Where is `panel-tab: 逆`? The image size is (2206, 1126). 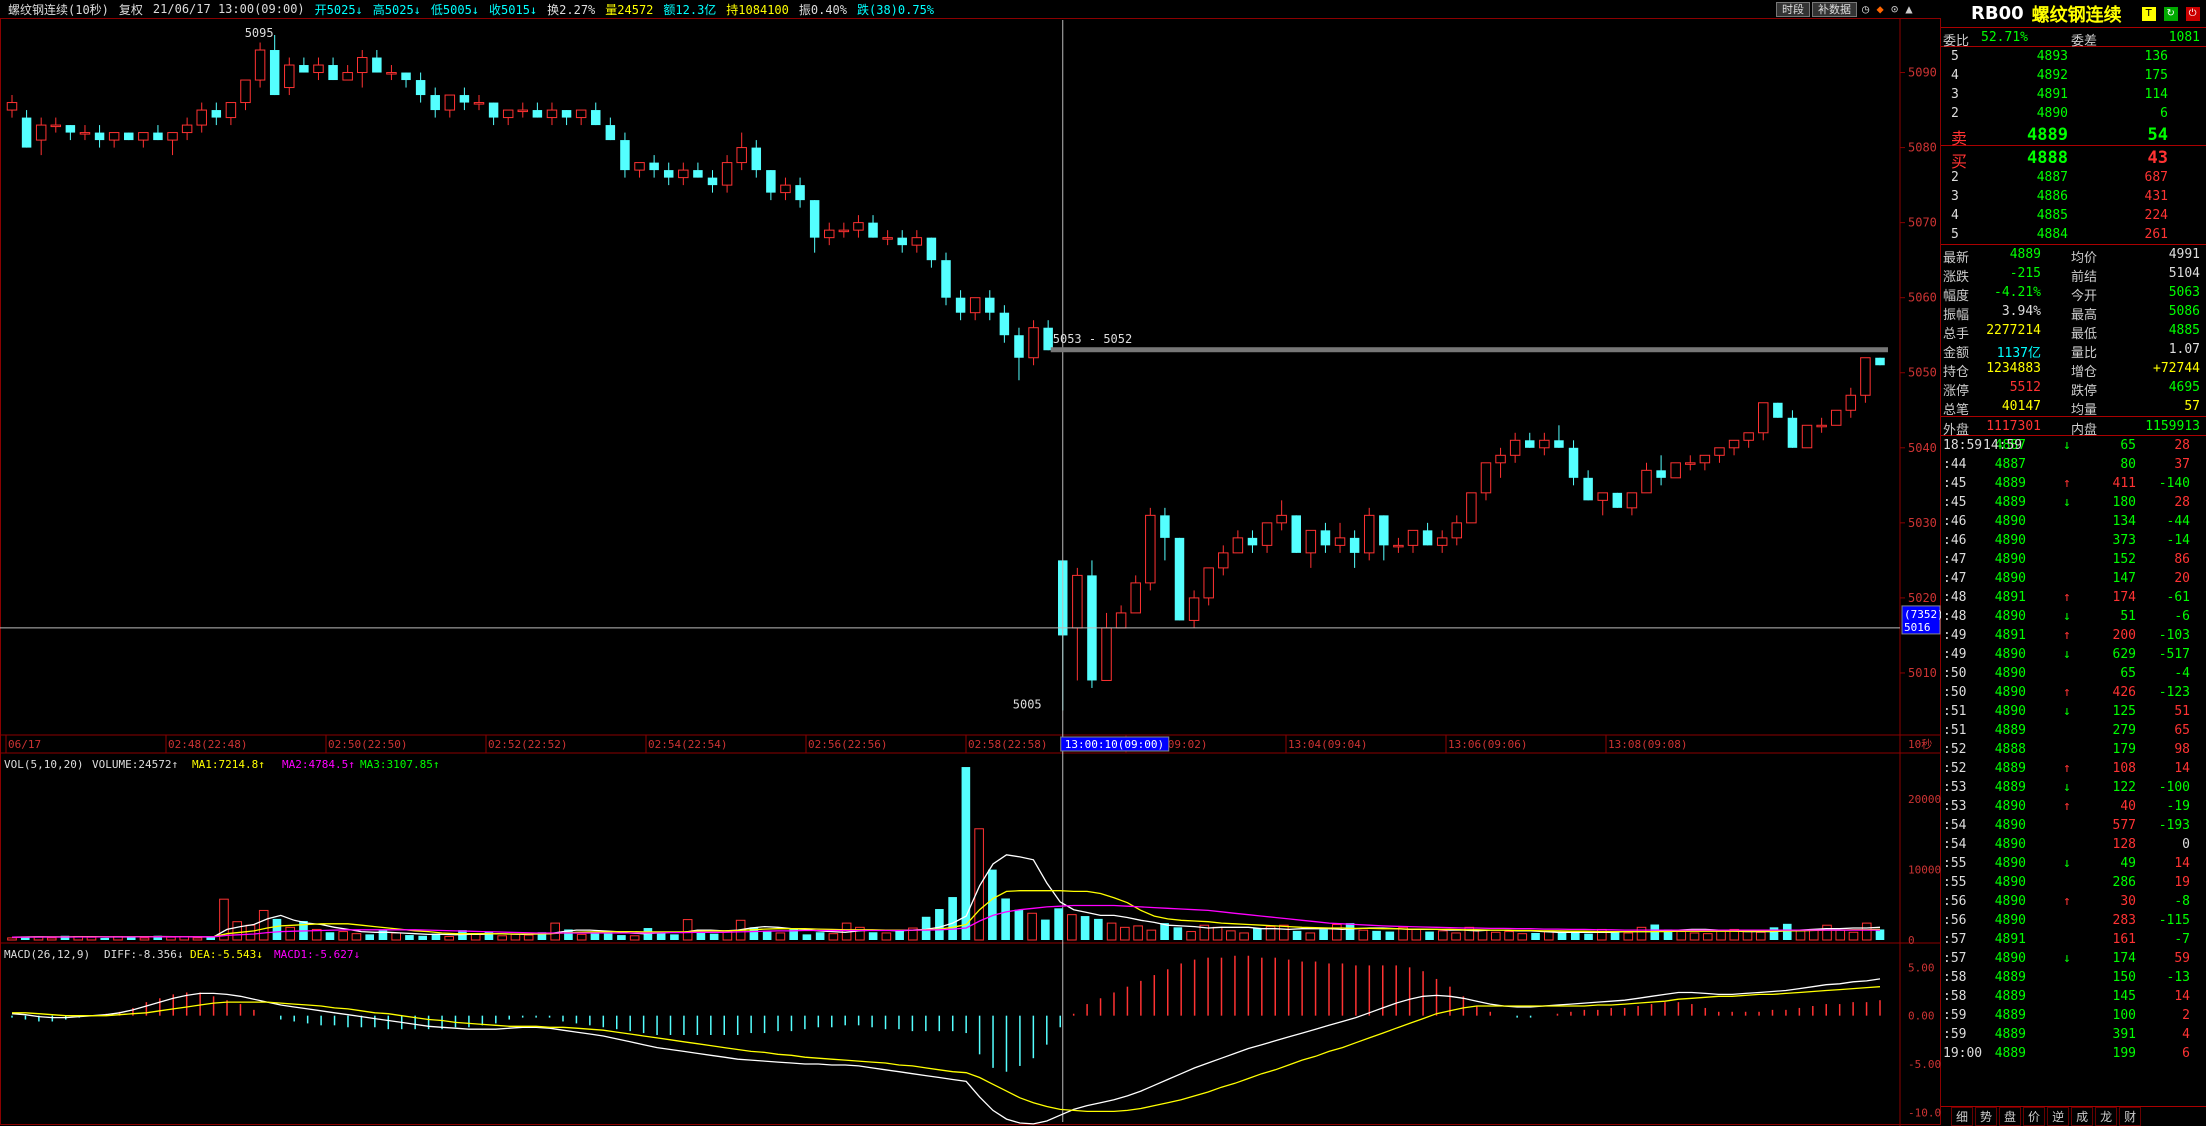
panel-tab: 逆 is located at coordinates (2058, 1116).